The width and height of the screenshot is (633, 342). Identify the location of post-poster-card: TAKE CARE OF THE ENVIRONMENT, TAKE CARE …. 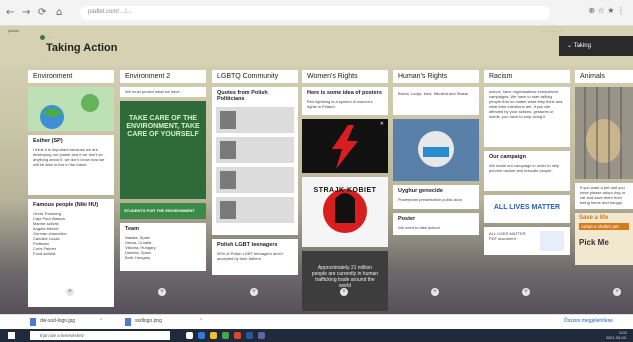
(163, 150).